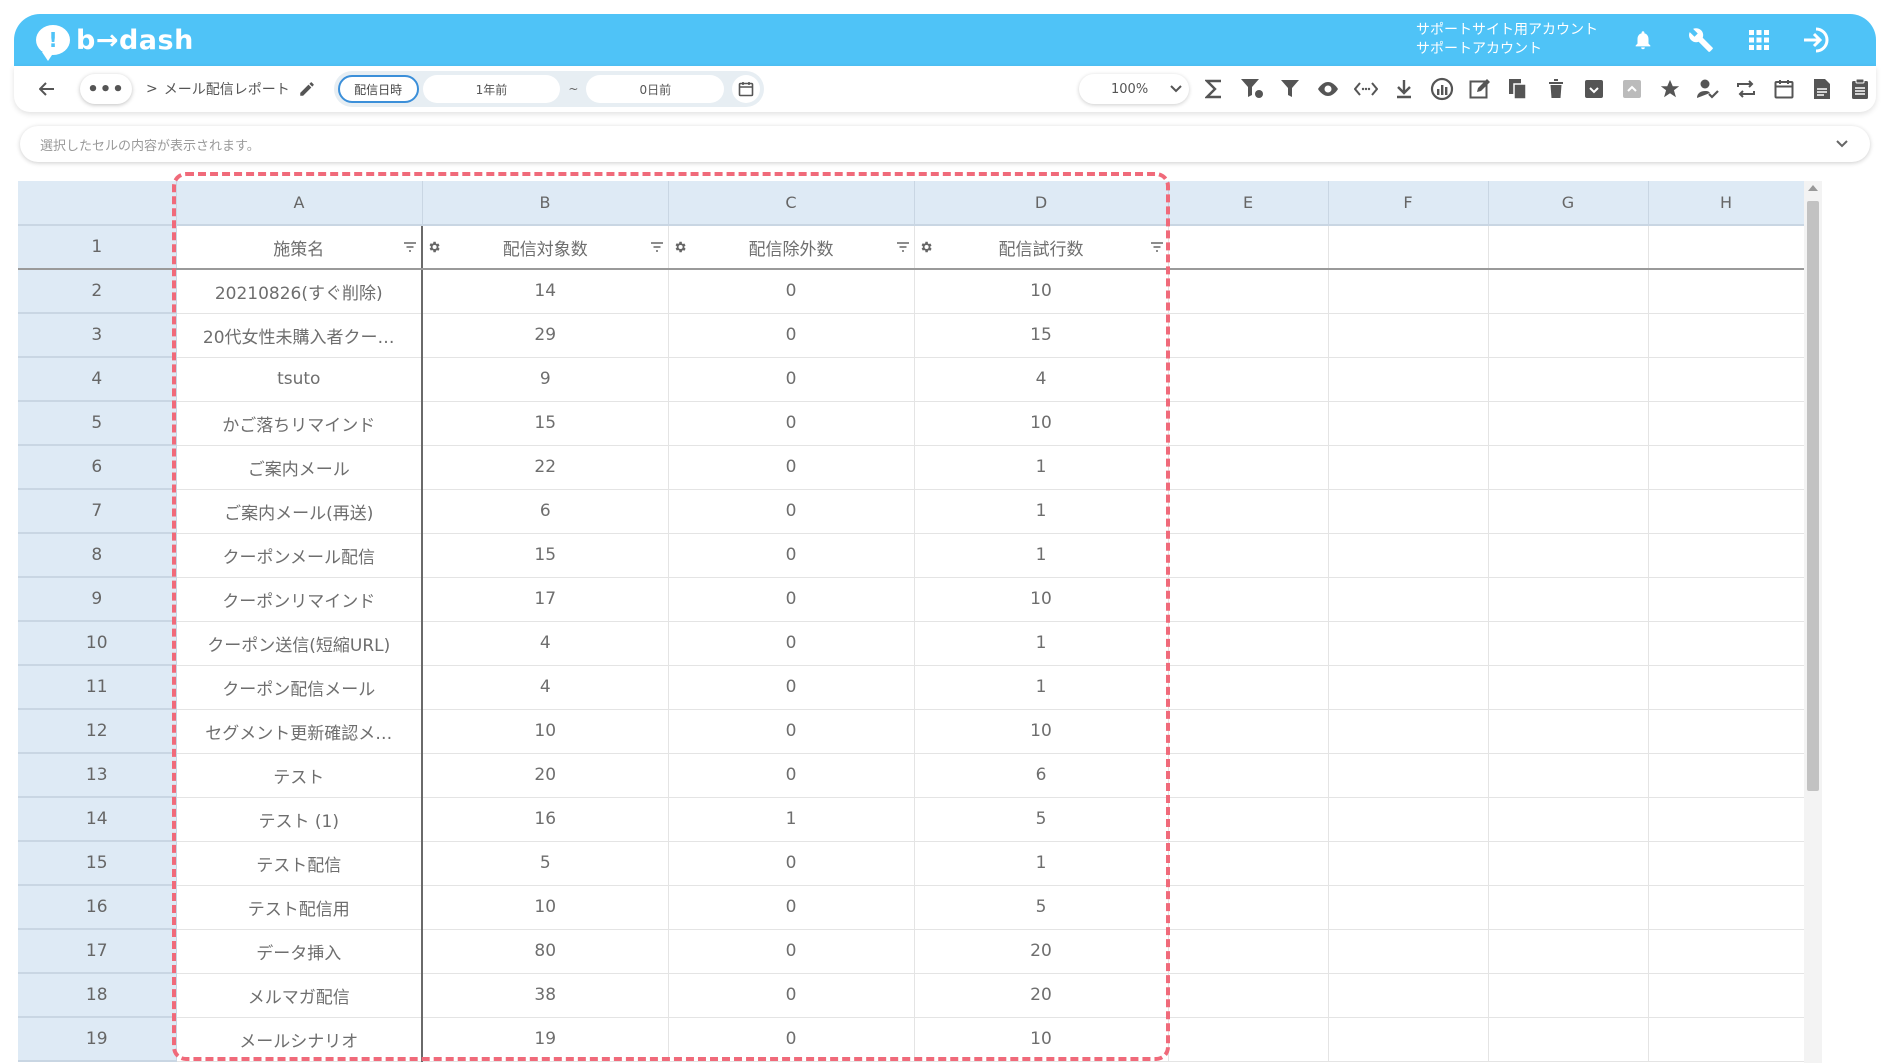  What do you see at coordinates (1248, 203) in the screenshot?
I see `column-header-e: E` at bounding box center [1248, 203].